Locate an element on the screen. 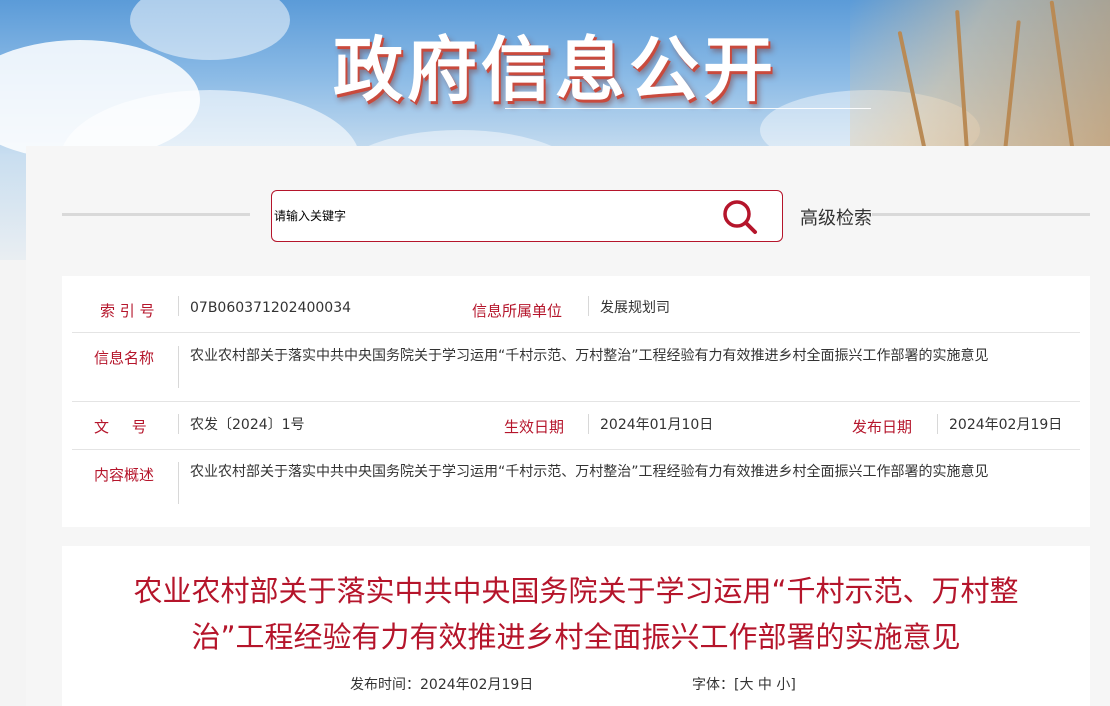 The image size is (1110, 706). publish-date-label: 发布日期 is located at coordinates (882, 427).